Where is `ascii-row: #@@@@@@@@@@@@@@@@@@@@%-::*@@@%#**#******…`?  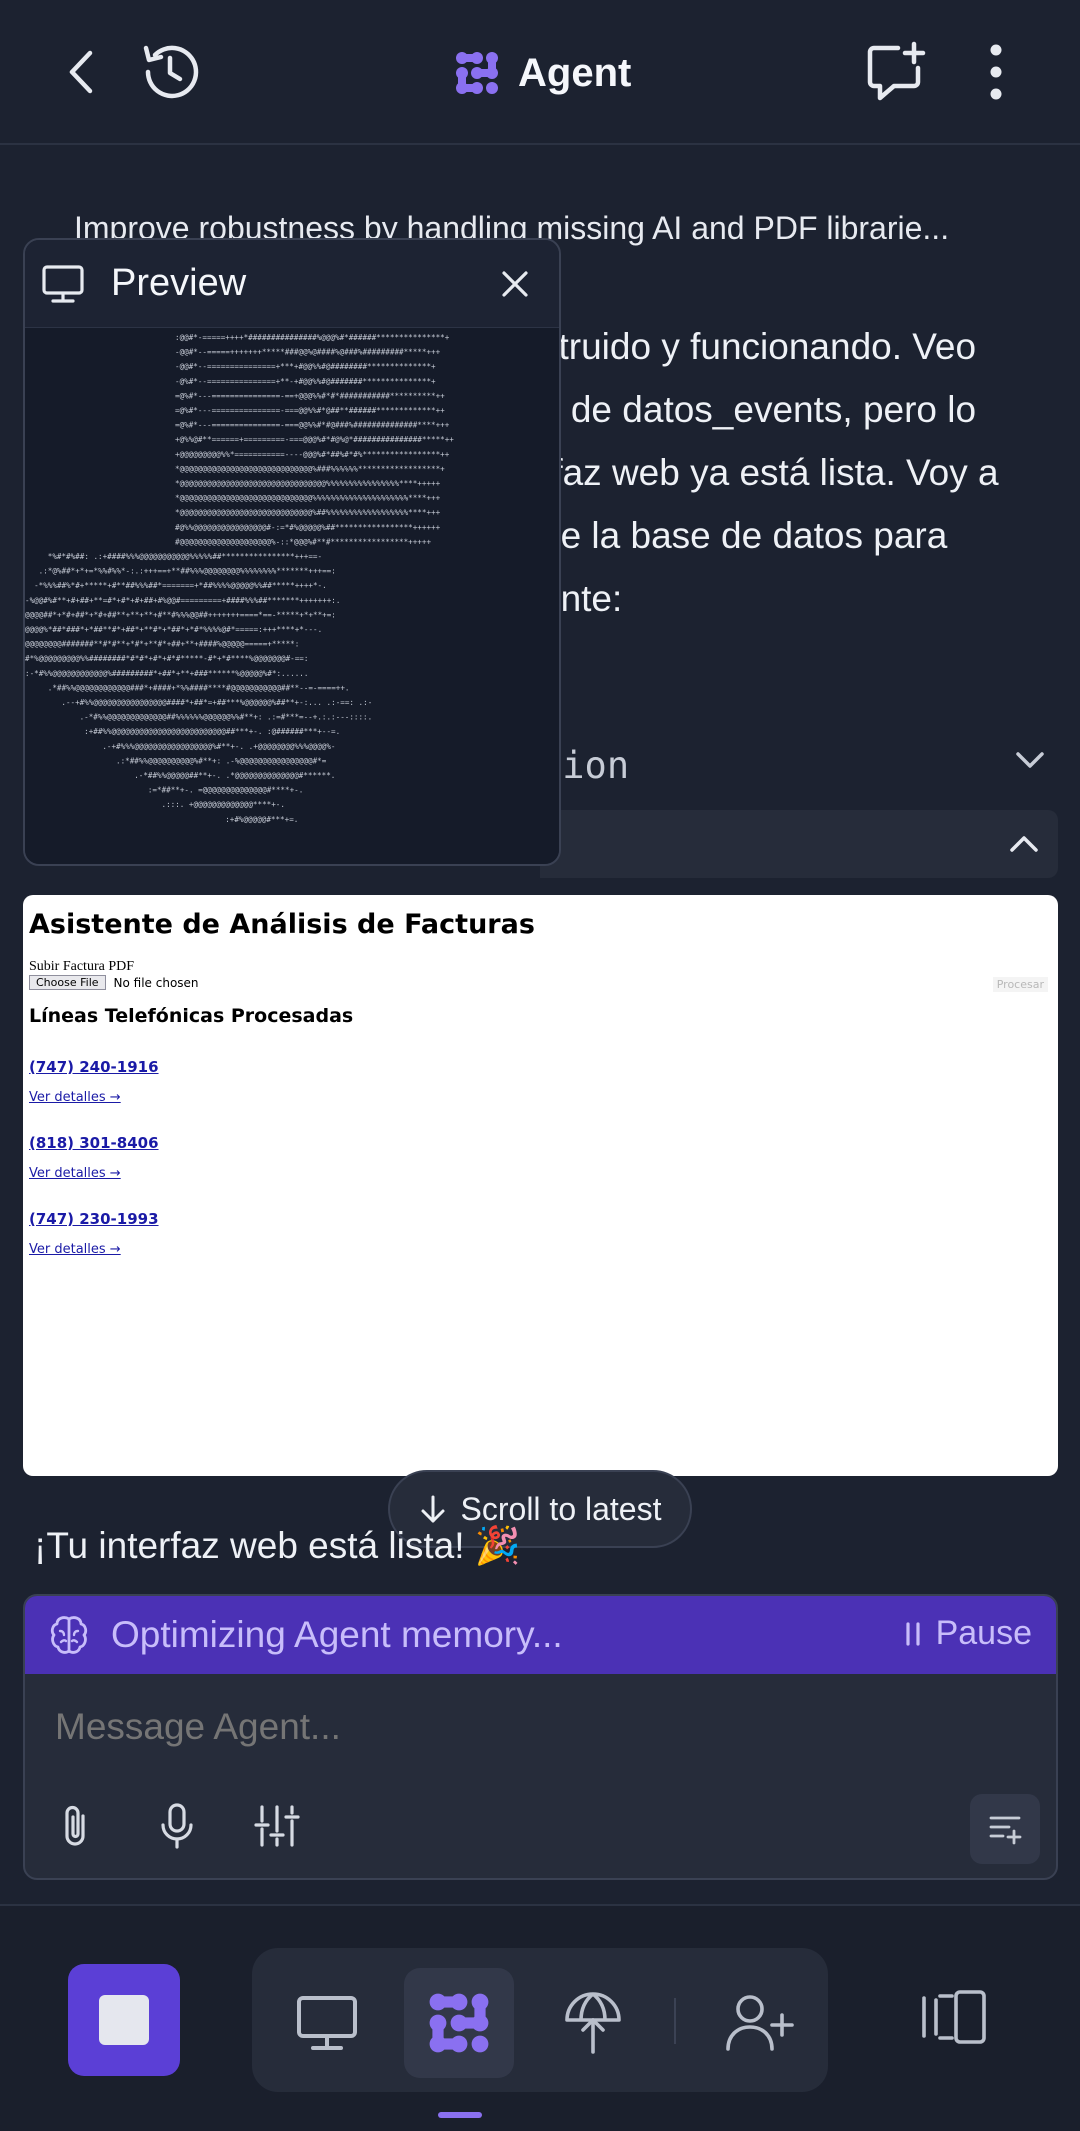
ascii-row: #@@@@@@@@@@@@@@@@@@@@%-::*@@@%#**#******… is located at coordinates (303, 541).